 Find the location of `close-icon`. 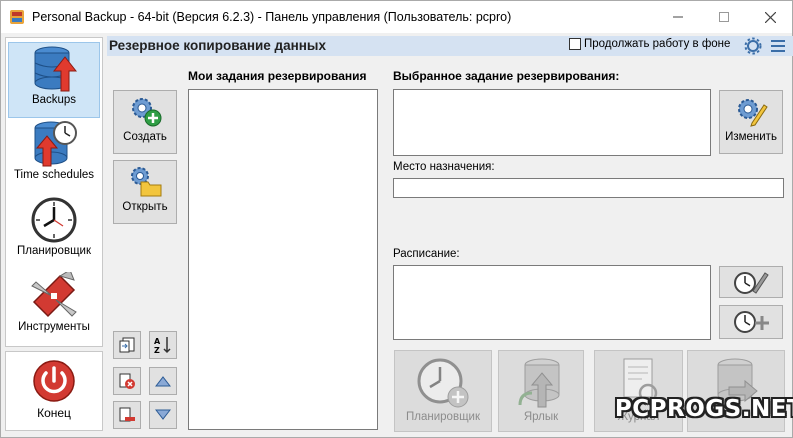

close-icon is located at coordinates (770, 17).